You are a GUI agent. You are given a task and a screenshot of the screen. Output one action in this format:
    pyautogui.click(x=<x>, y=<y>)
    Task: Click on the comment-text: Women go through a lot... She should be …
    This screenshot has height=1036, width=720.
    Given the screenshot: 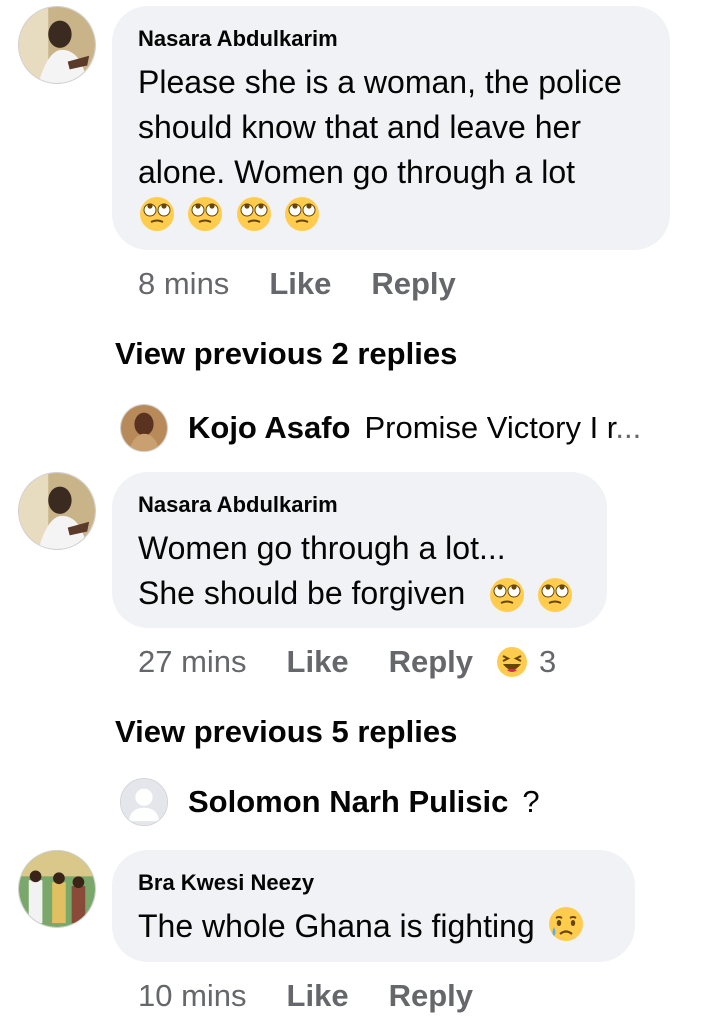 What is the action you would take?
    pyautogui.click(x=322, y=570)
    